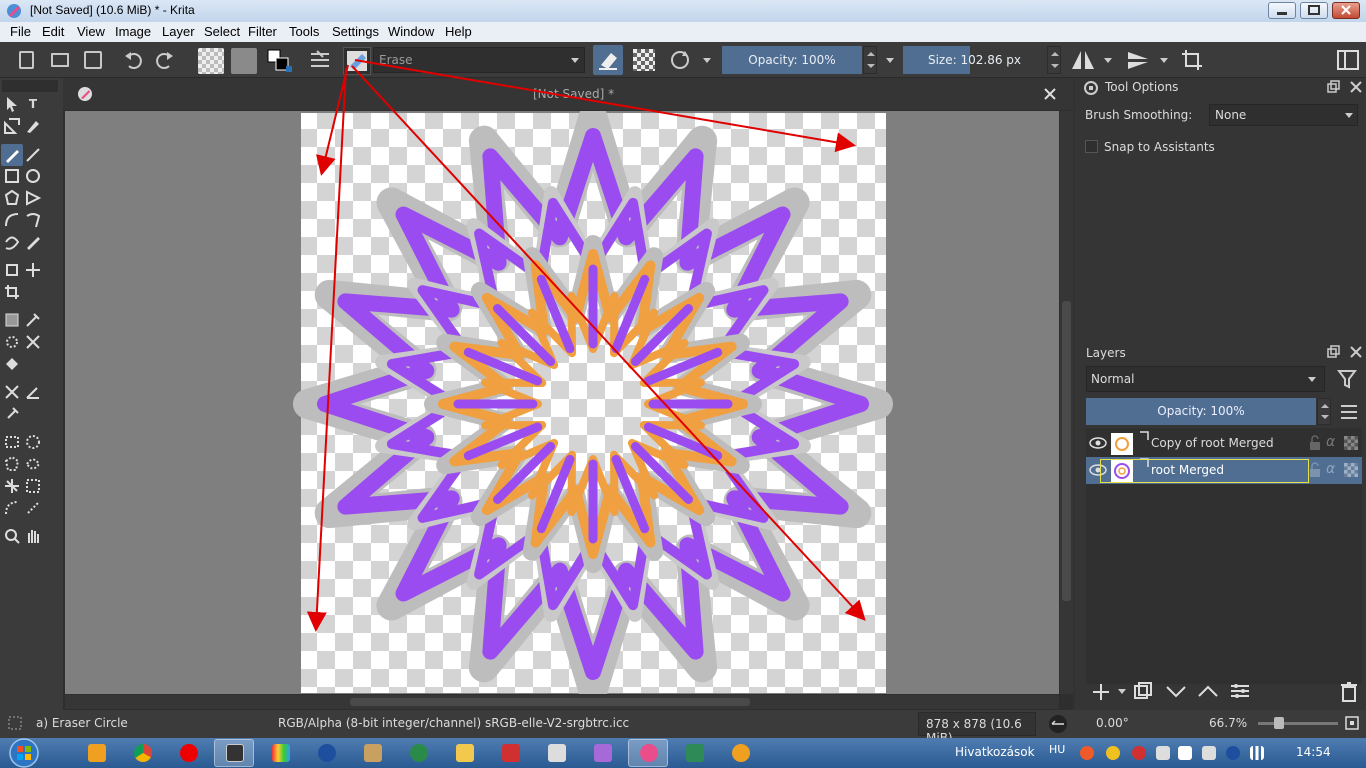 This screenshot has width=1366, height=768. Describe the element at coordinates (419, 753) in the screenshot. I see `globe-icon` at that location.